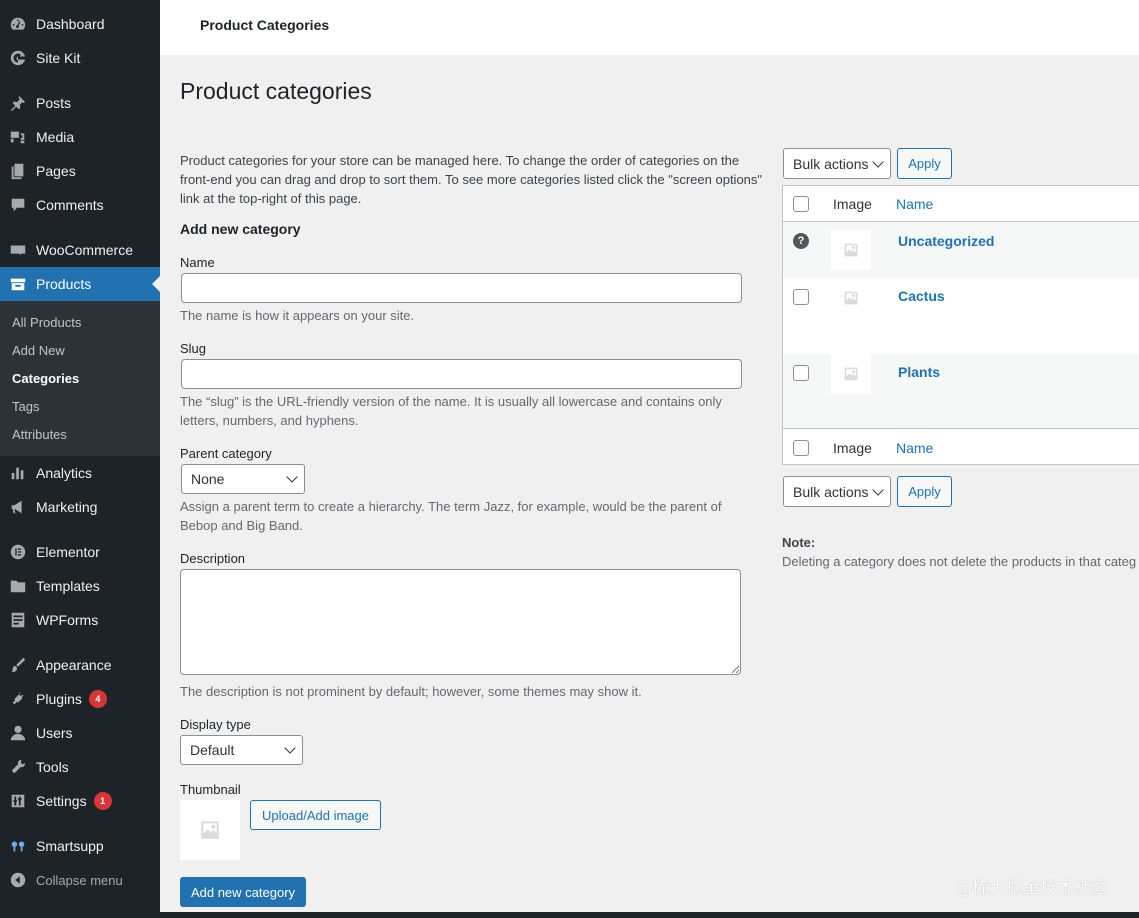  I want to click on apply-button-top: Apply, so click(924, 163).